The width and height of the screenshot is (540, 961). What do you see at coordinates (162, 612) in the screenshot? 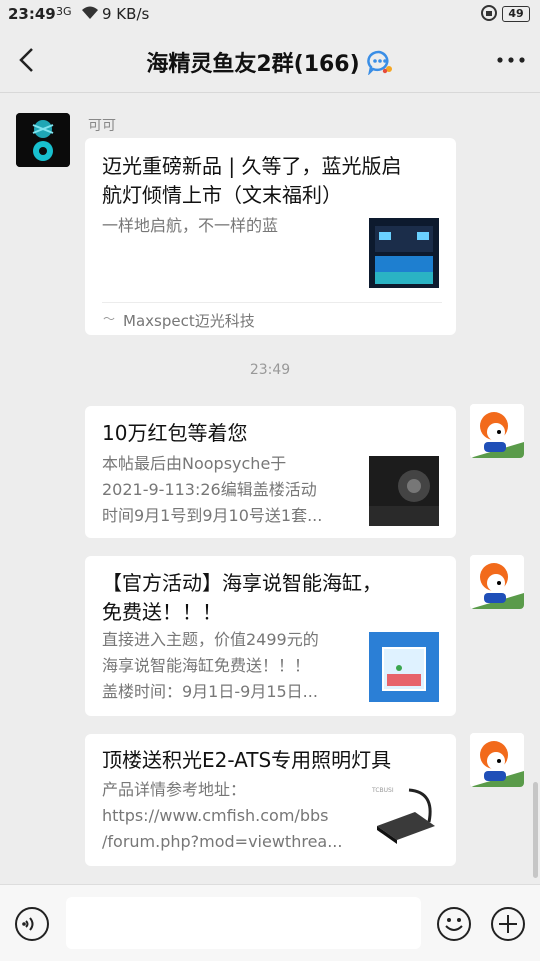
I see `card-title: 免费送！！！` at bounding box center [162, 612].